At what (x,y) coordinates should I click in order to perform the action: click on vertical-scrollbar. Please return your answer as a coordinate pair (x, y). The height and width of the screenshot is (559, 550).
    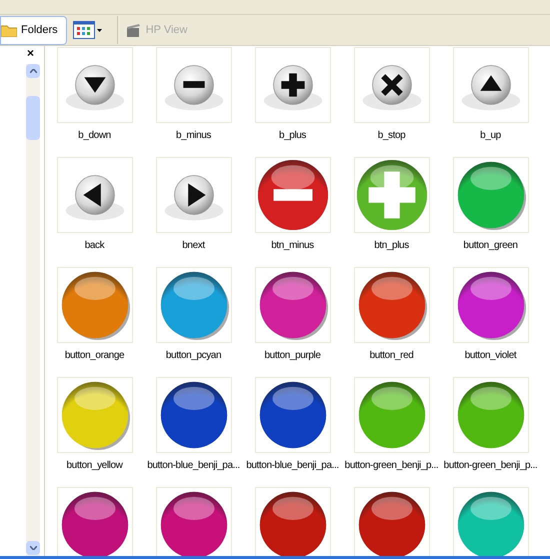
    Looking at the image, I should click on (33, 311).